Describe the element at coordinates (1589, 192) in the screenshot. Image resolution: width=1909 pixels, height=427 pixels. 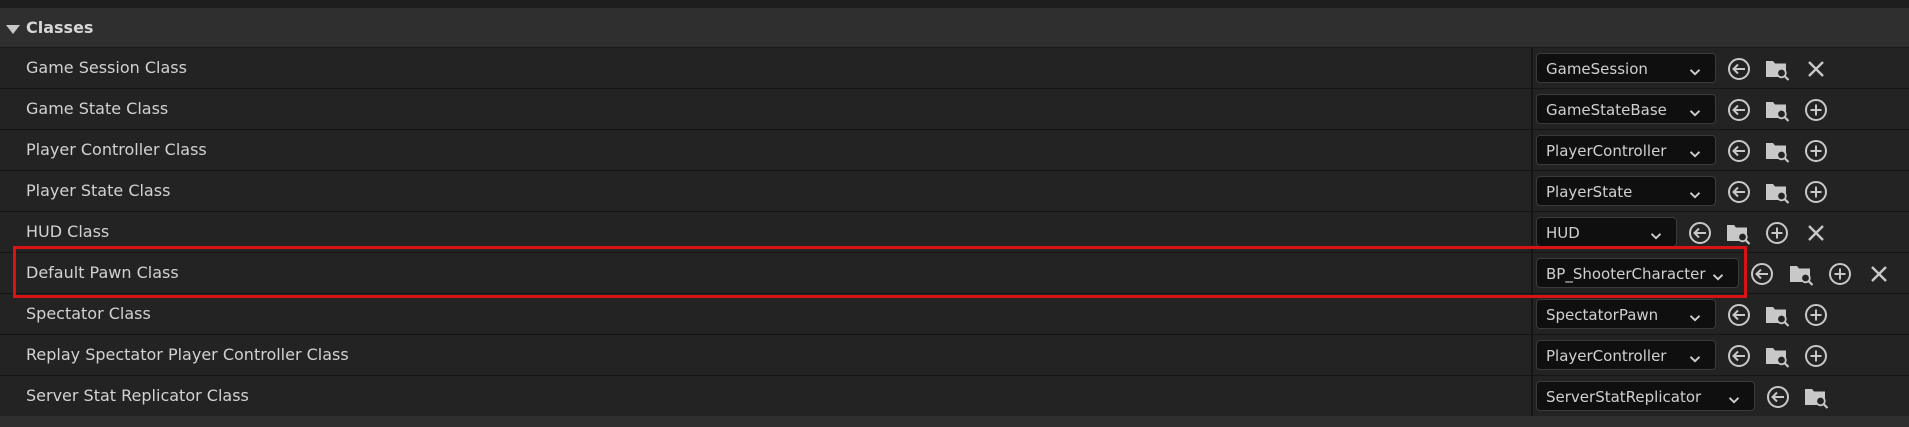
I see `class-picker-value: PlayerState` at that location.